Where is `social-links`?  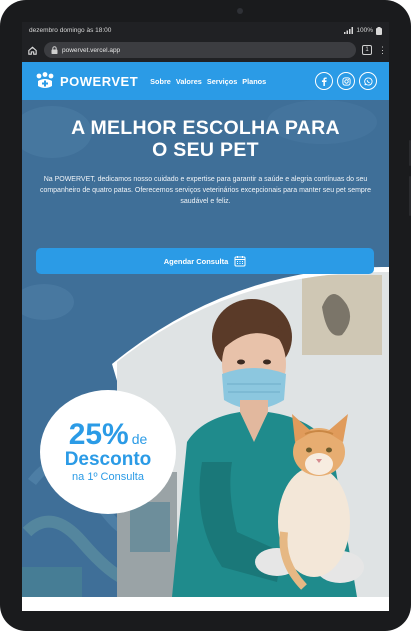 social-links is located at coordinates (346, 81).